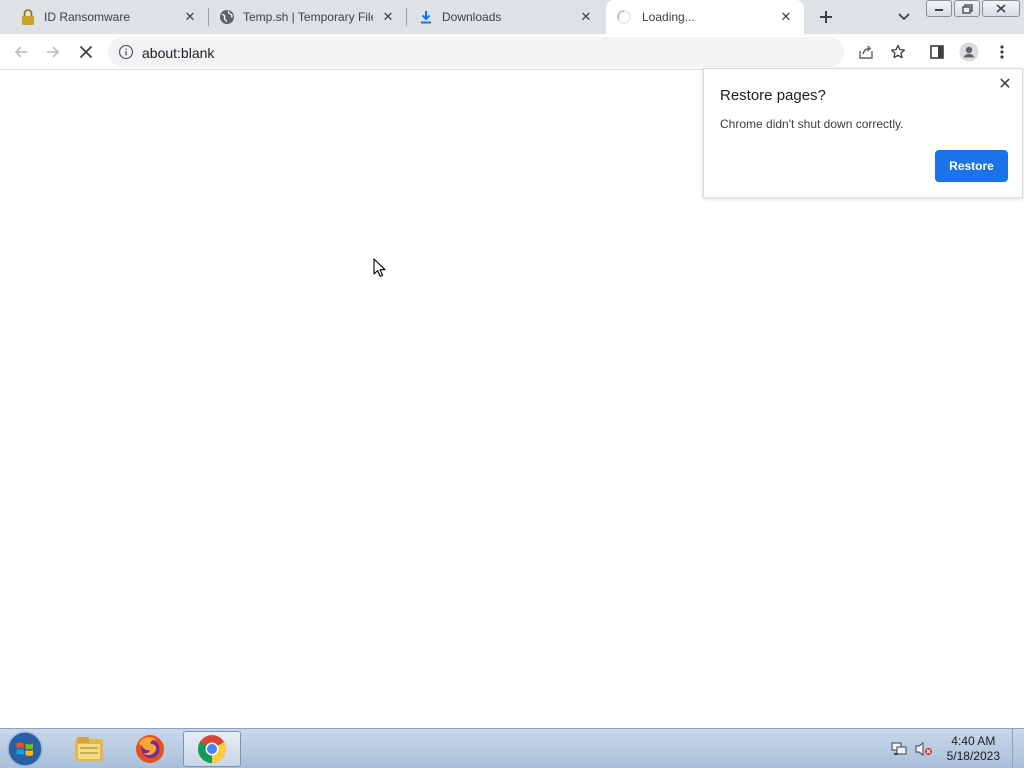  I want to click on tab-temp-sh: Temp.sh | Temporary File ✕, so click(307, 17).